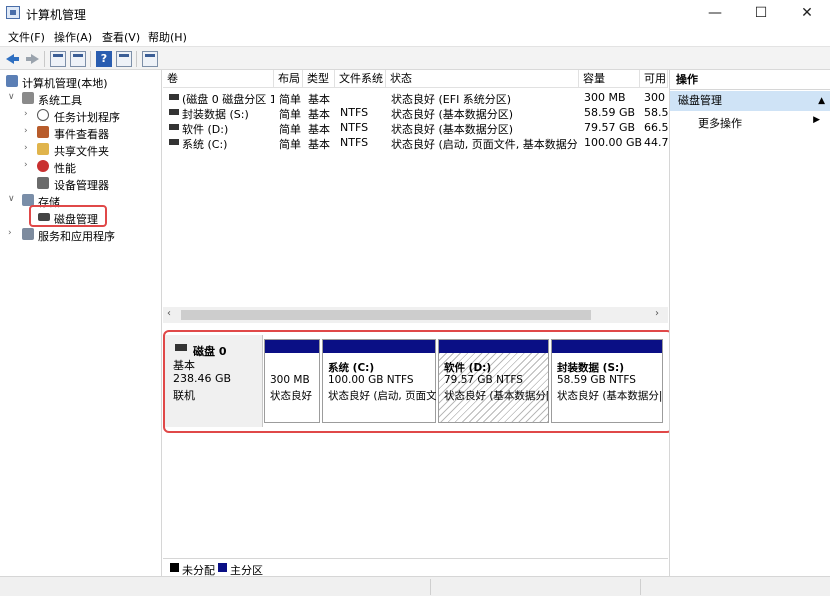 This screenshot has width=830, height=596. Describe the element at coordinates (484, 144) in the screenshot. I see `cell-status: 状态良好 (启动, 页面文件, 基本数据分区)` at that location.